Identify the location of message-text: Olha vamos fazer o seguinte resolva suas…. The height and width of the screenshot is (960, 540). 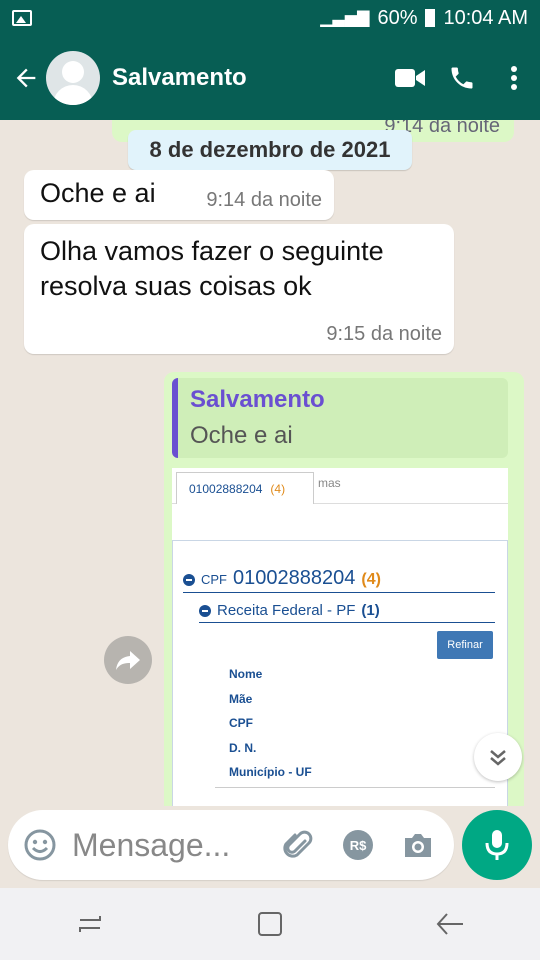
(212, 268).